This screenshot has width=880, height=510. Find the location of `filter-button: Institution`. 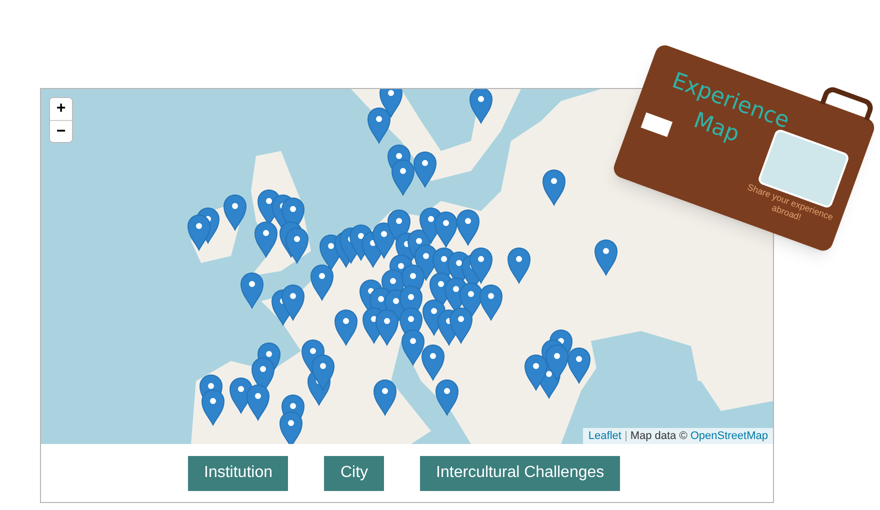

filter-button: Institution is located at coordinates (238, 473).